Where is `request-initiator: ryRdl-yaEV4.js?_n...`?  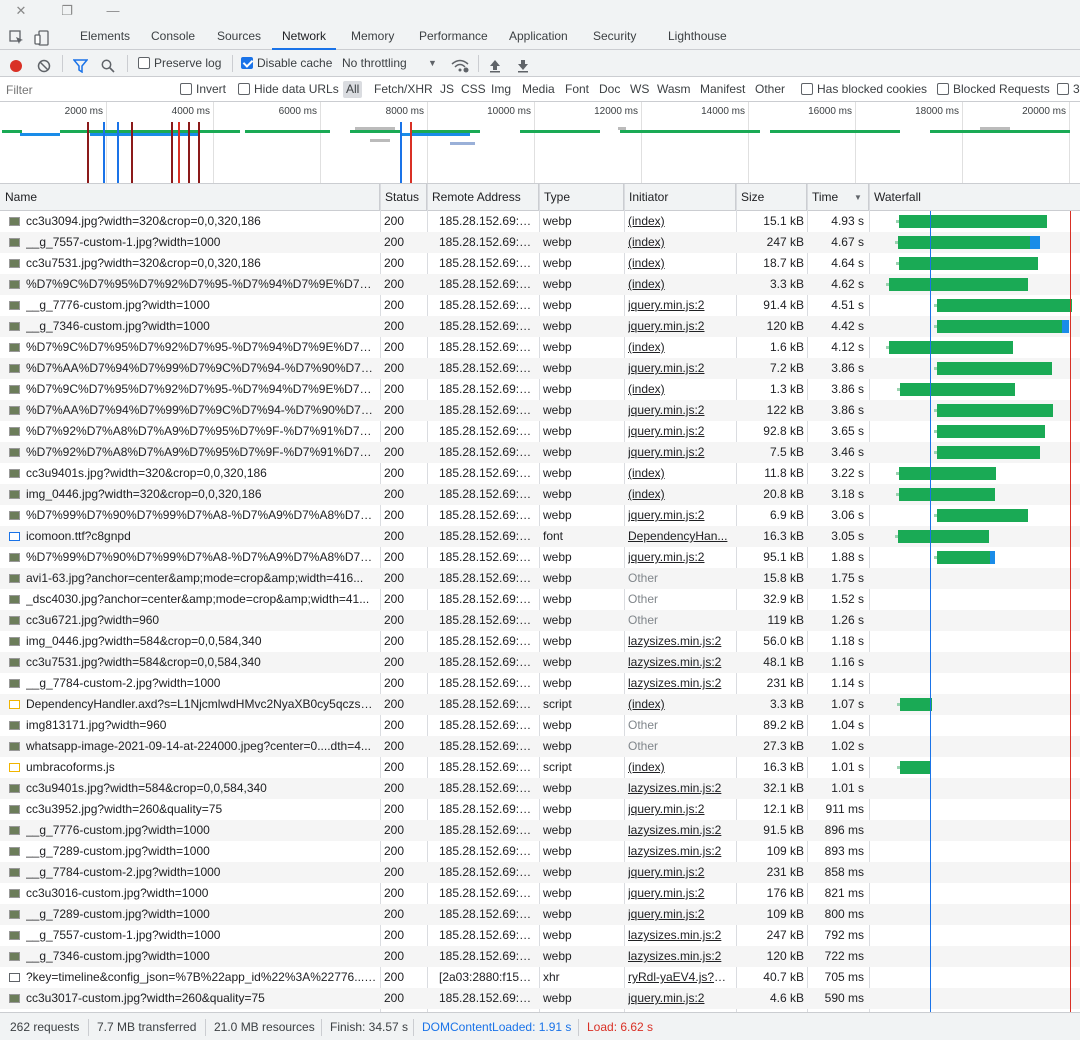 request-initiator: ryRdl-yaEV4.js?_n... is located at coordinates (680, 977).